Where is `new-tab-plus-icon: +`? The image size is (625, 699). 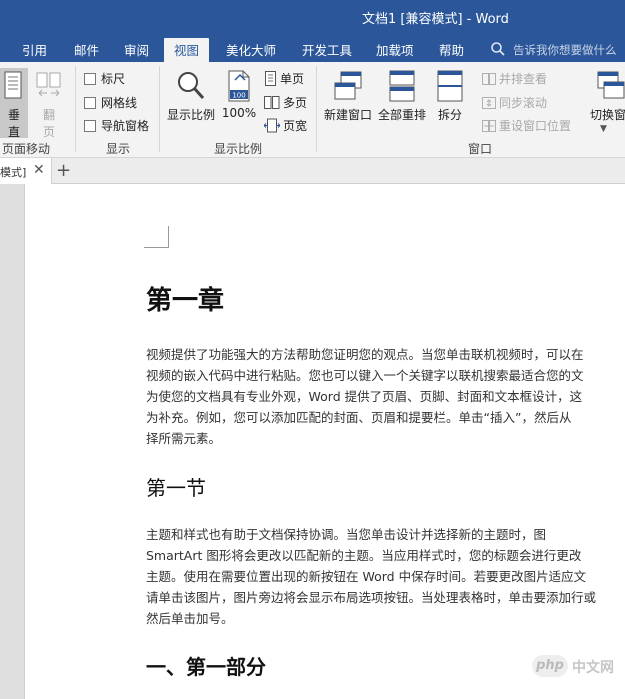
new-tab-plus-icon: + is located at coordinates (63, 170).